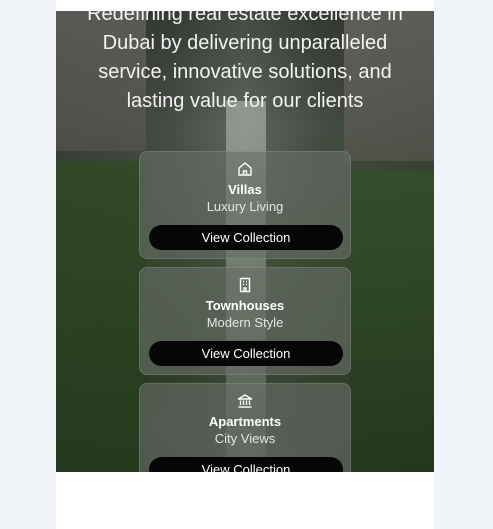 Image resolution: width=493 pixels, height=529 pixels. Describe the element at coordinates (245, 285) in the screenshot. I see `building-icon` at that location.